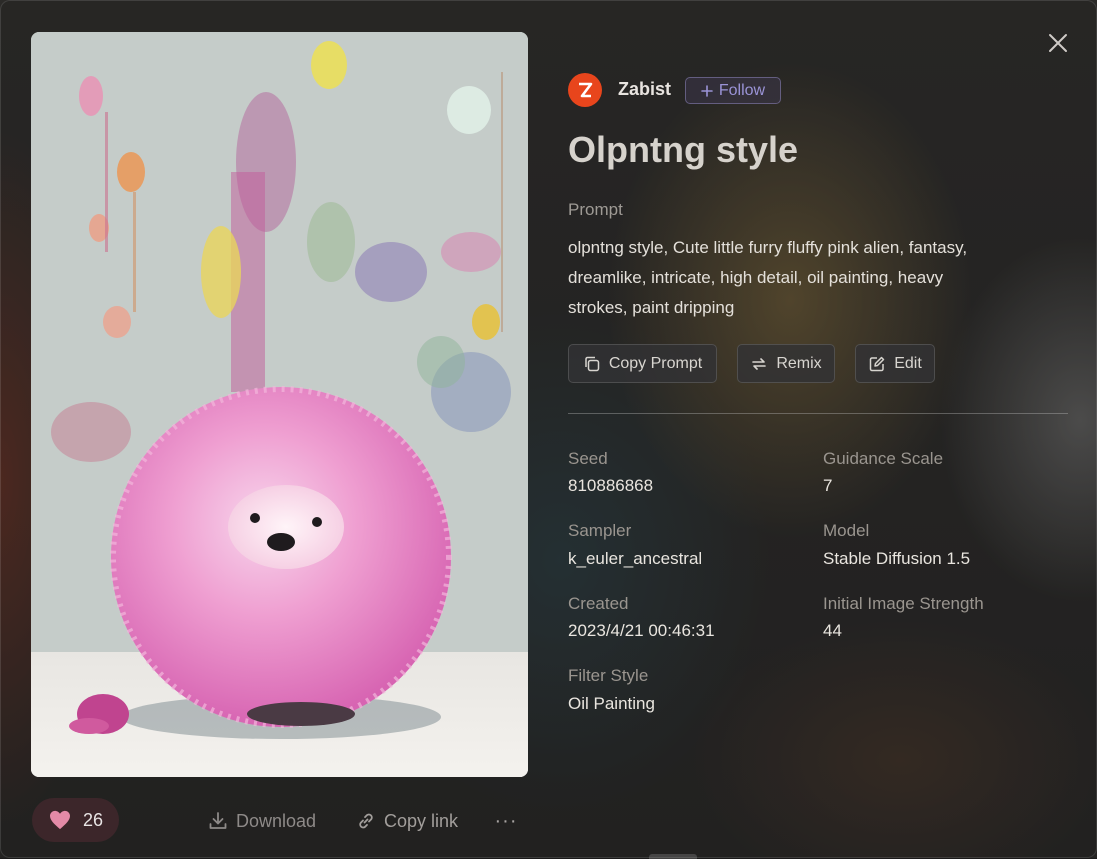 This screenshot has height=859, width=1097. Describe the element at coordinates (883, 458) in the screenshot. I see `guidance-scale-label: Guidance Scale` at that location.